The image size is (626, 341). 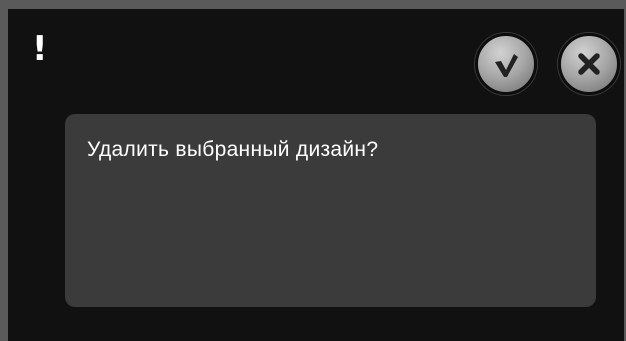 I want to click on dialog-message: Удалить выбранный дизайн?, so click(x=233, y=149).